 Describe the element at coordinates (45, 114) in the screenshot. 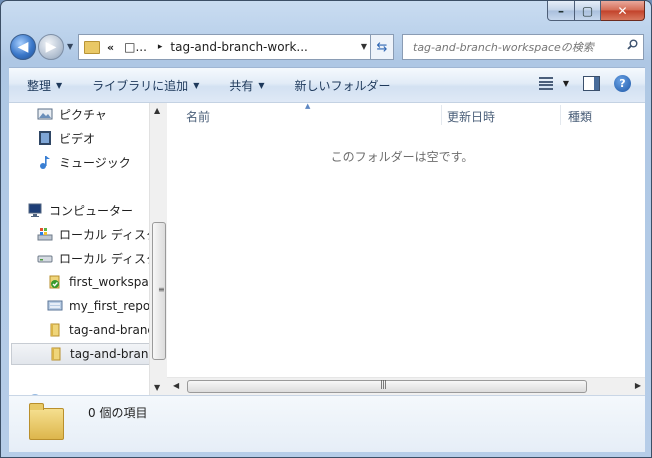

I see `pictures-icon` at that location.